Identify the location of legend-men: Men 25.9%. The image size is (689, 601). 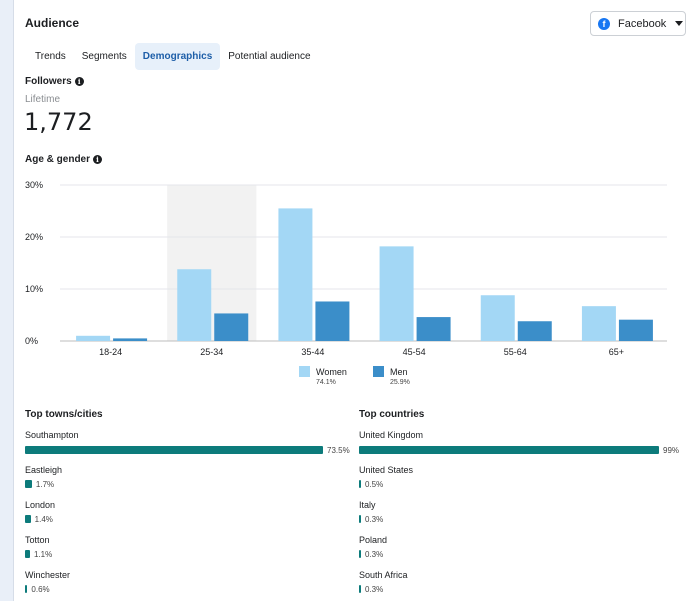
(391, 376).